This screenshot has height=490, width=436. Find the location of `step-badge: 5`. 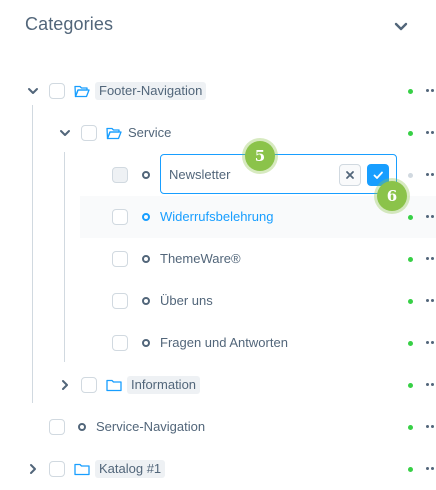

step-badge: 5 is located at coordinates (260, 156).